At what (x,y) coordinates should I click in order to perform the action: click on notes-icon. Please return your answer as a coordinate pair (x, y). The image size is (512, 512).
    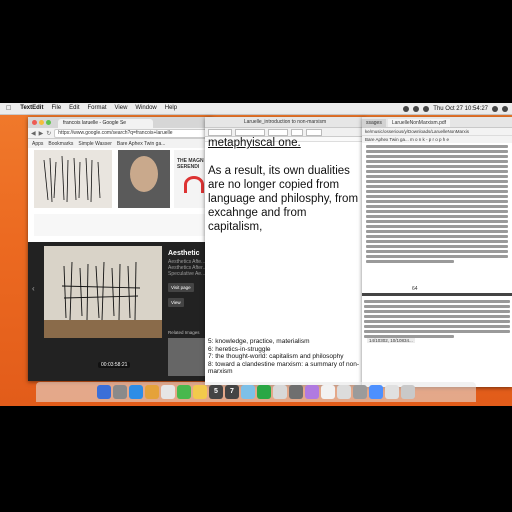
    Looking at the image, I should click on (200, 392).